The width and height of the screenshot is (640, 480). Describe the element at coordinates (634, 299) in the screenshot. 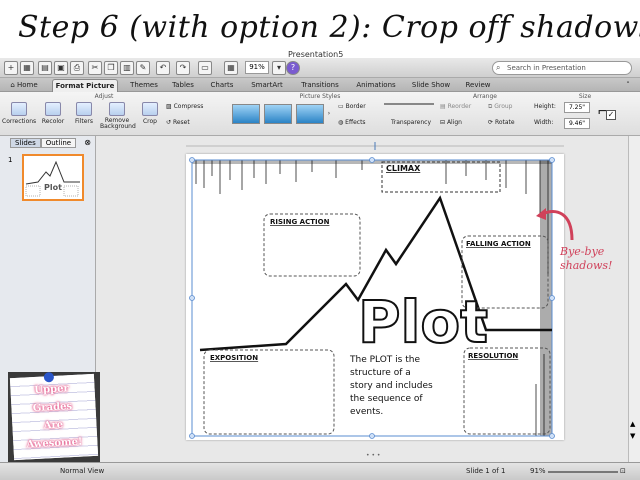

I see `vertical-scrollbar: ▲ ▼` at that location.